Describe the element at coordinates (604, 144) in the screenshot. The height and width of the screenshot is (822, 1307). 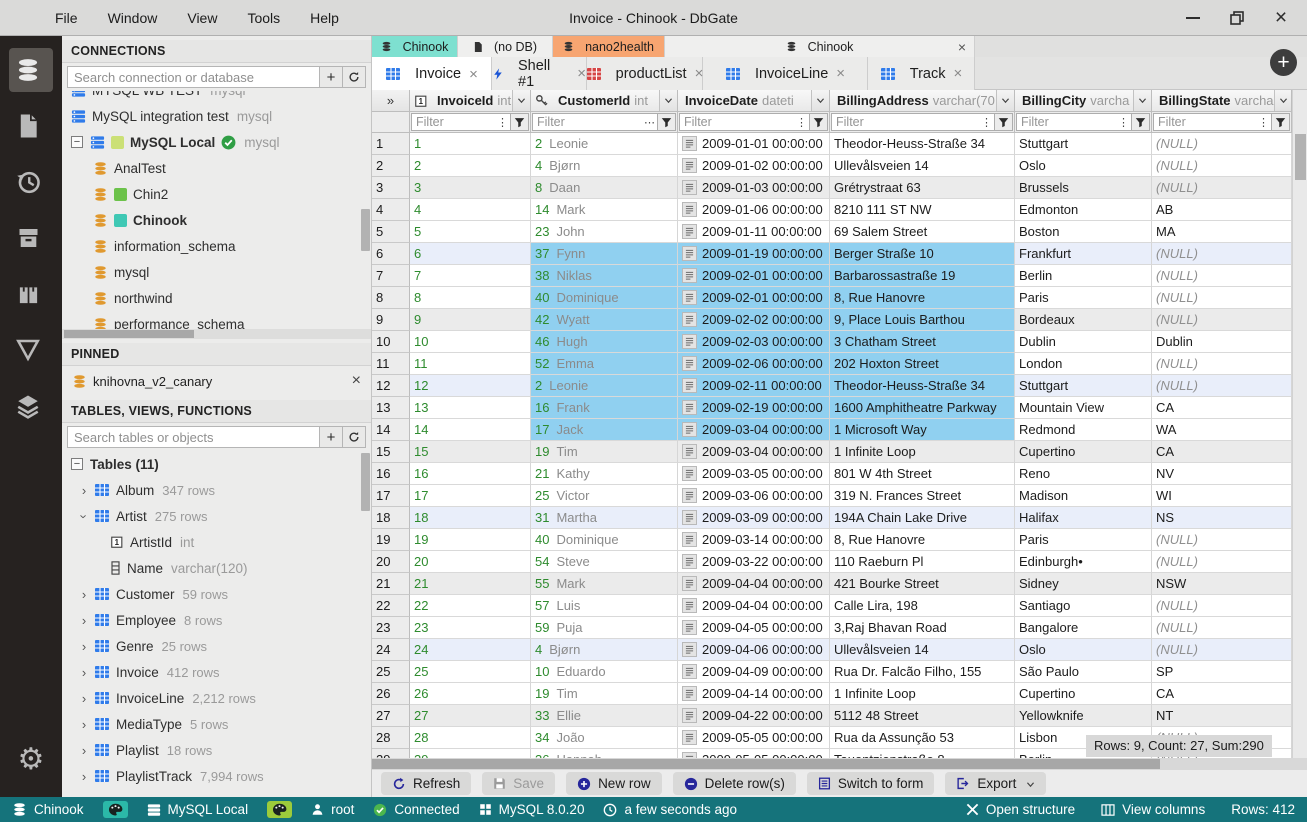
I see `cell-customerid: 2 Leonie` at that location.